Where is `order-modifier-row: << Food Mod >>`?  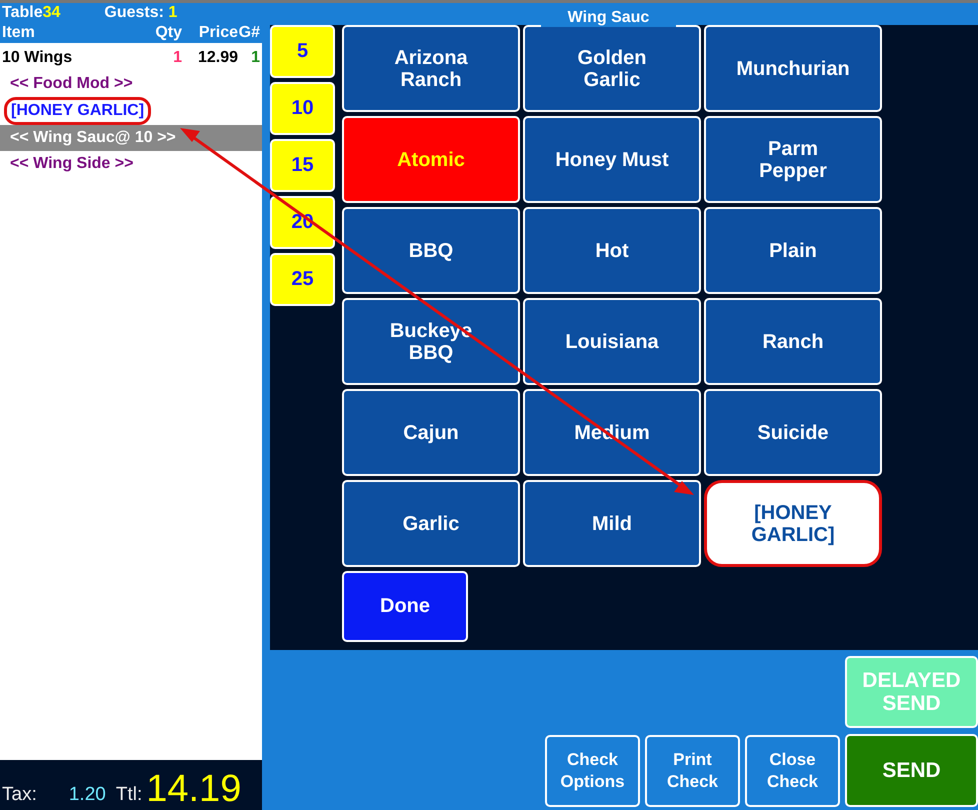 order-modifier-row: << Food Mod >> is located at coordinates (131, 84).